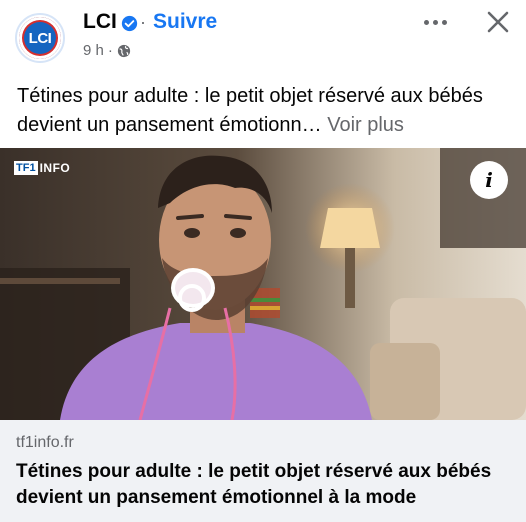 The width and height of the screenshot is (526, 522). Describe the element at coordinates (439, 22) in the screenshot. I see `more-options-icon` at that location.